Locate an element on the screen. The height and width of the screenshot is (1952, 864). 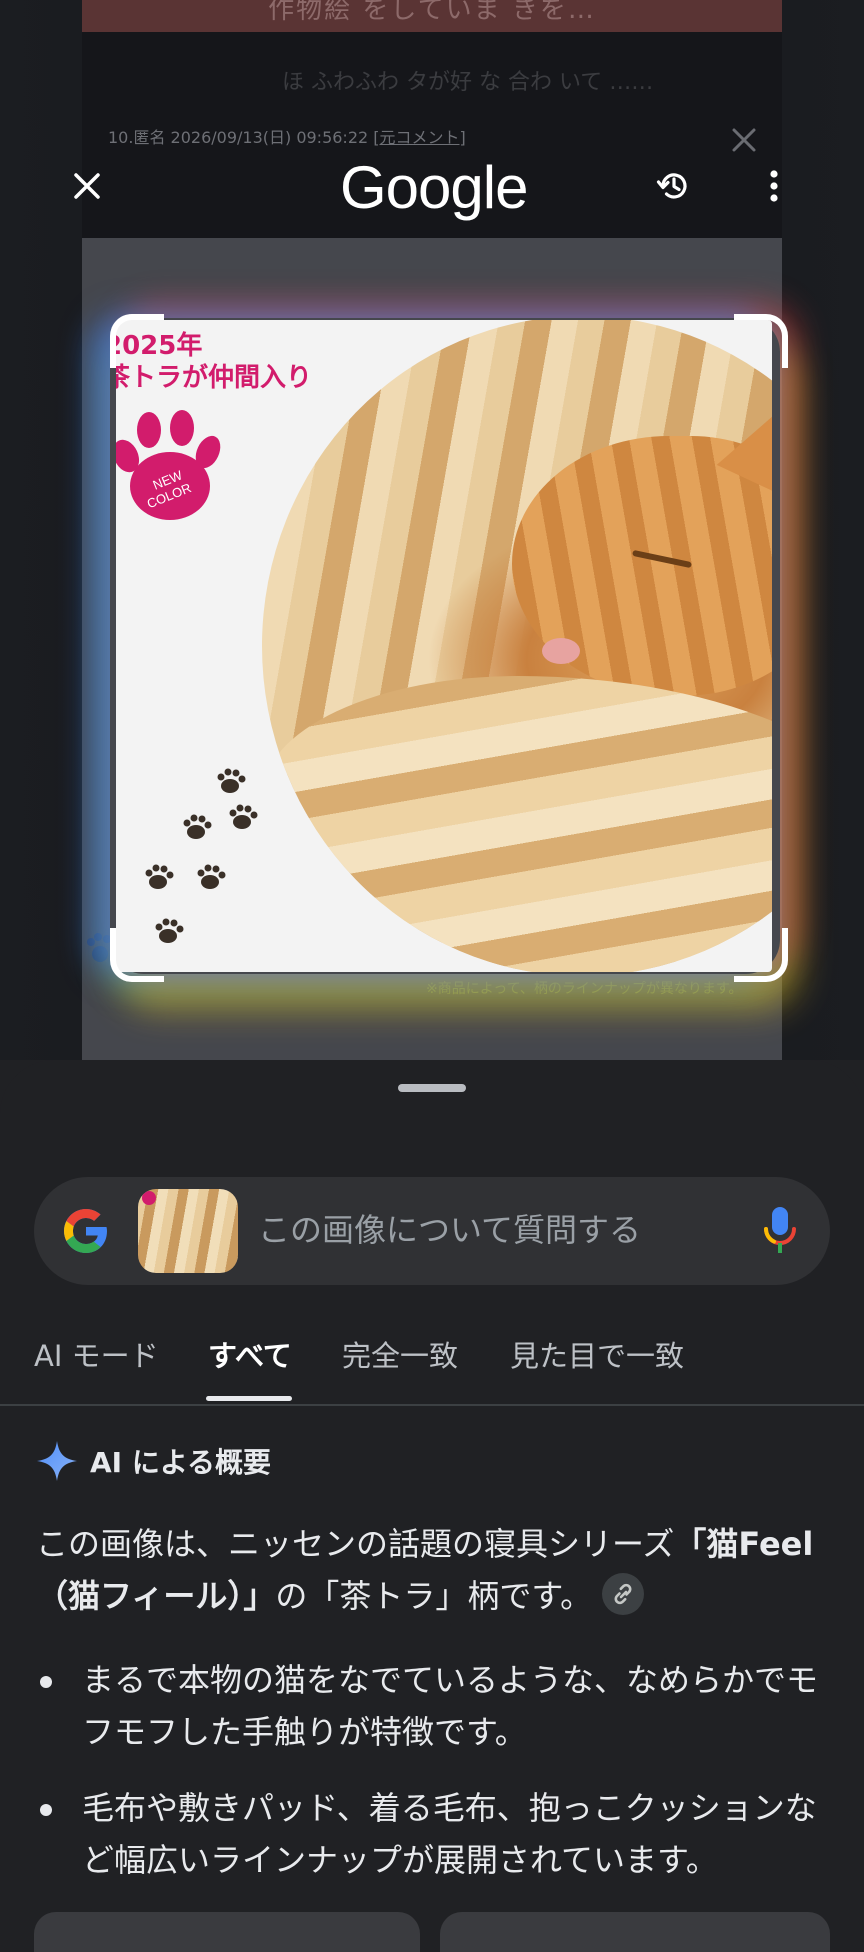
source-link-button is located at coordinates (623, 1594).